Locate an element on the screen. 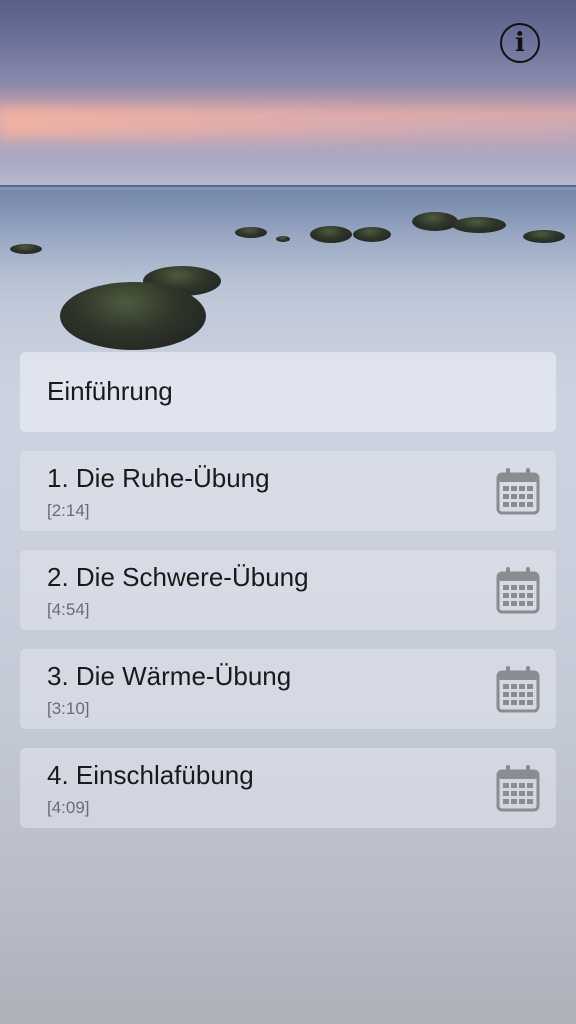 The height and width of the screenshot is (1024, 576). sea-mist is located at coordinates (288, 235).